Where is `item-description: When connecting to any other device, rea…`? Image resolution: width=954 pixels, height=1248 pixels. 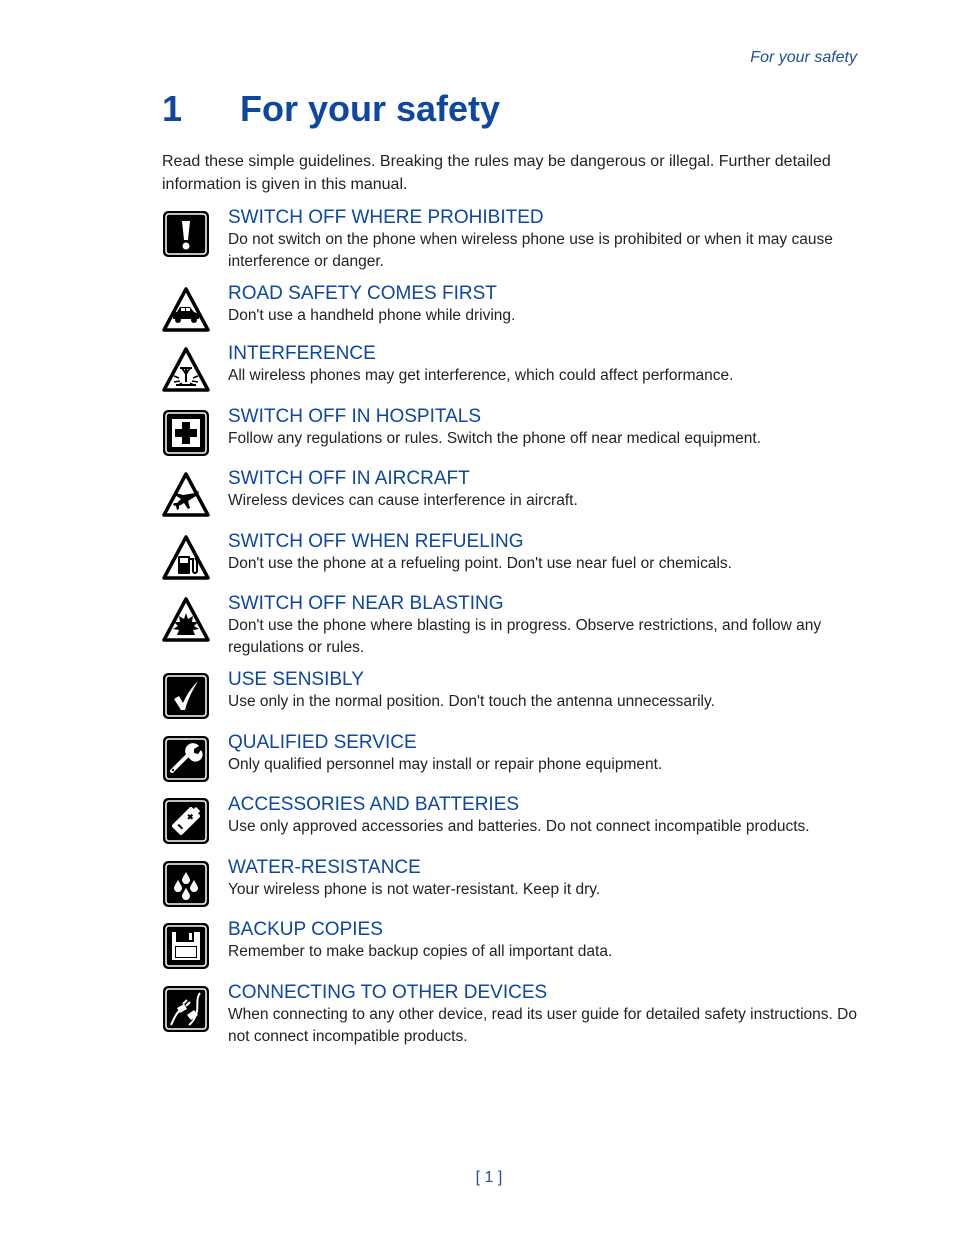
item-description: When connecting to any other device, rea… is located at coordinates (542, 1025).